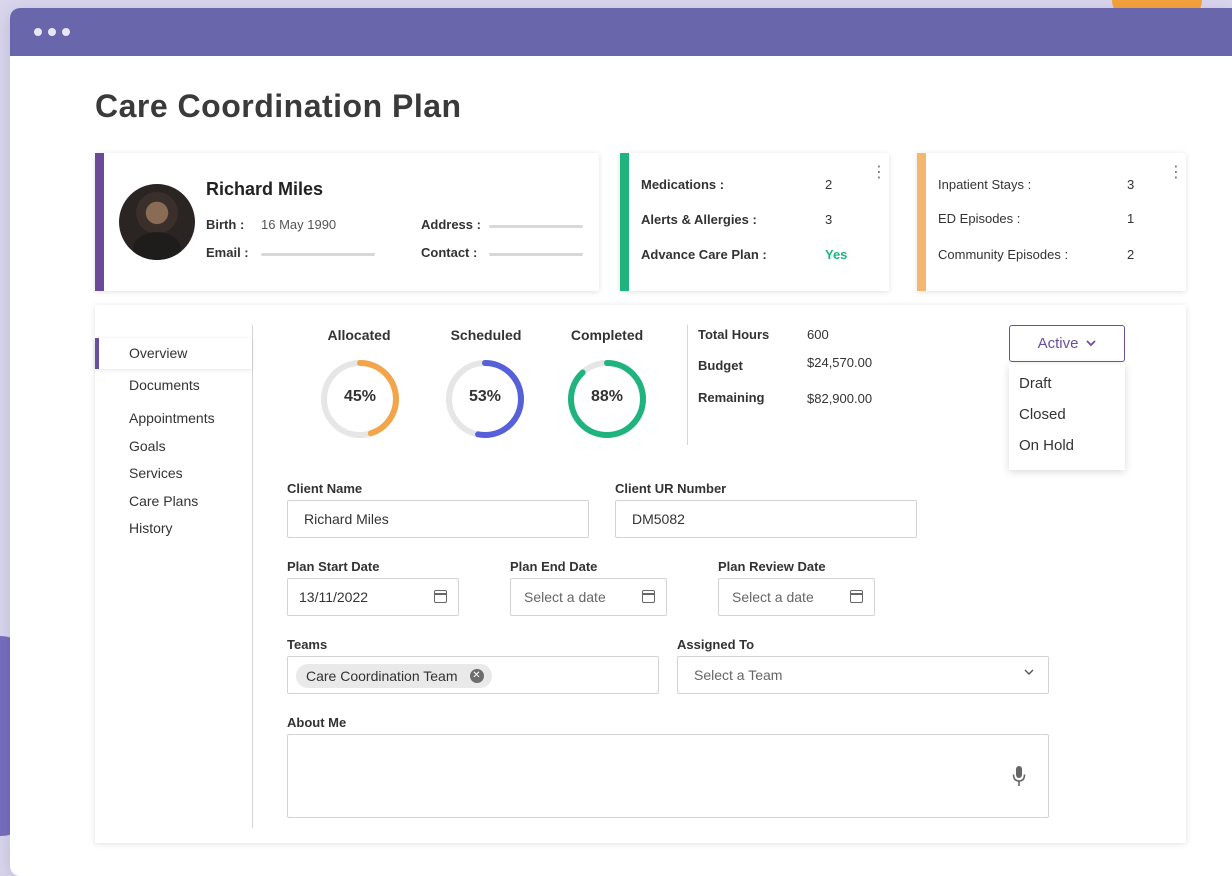  I want to click on remaining-label: Remaining, so click(731, 397).